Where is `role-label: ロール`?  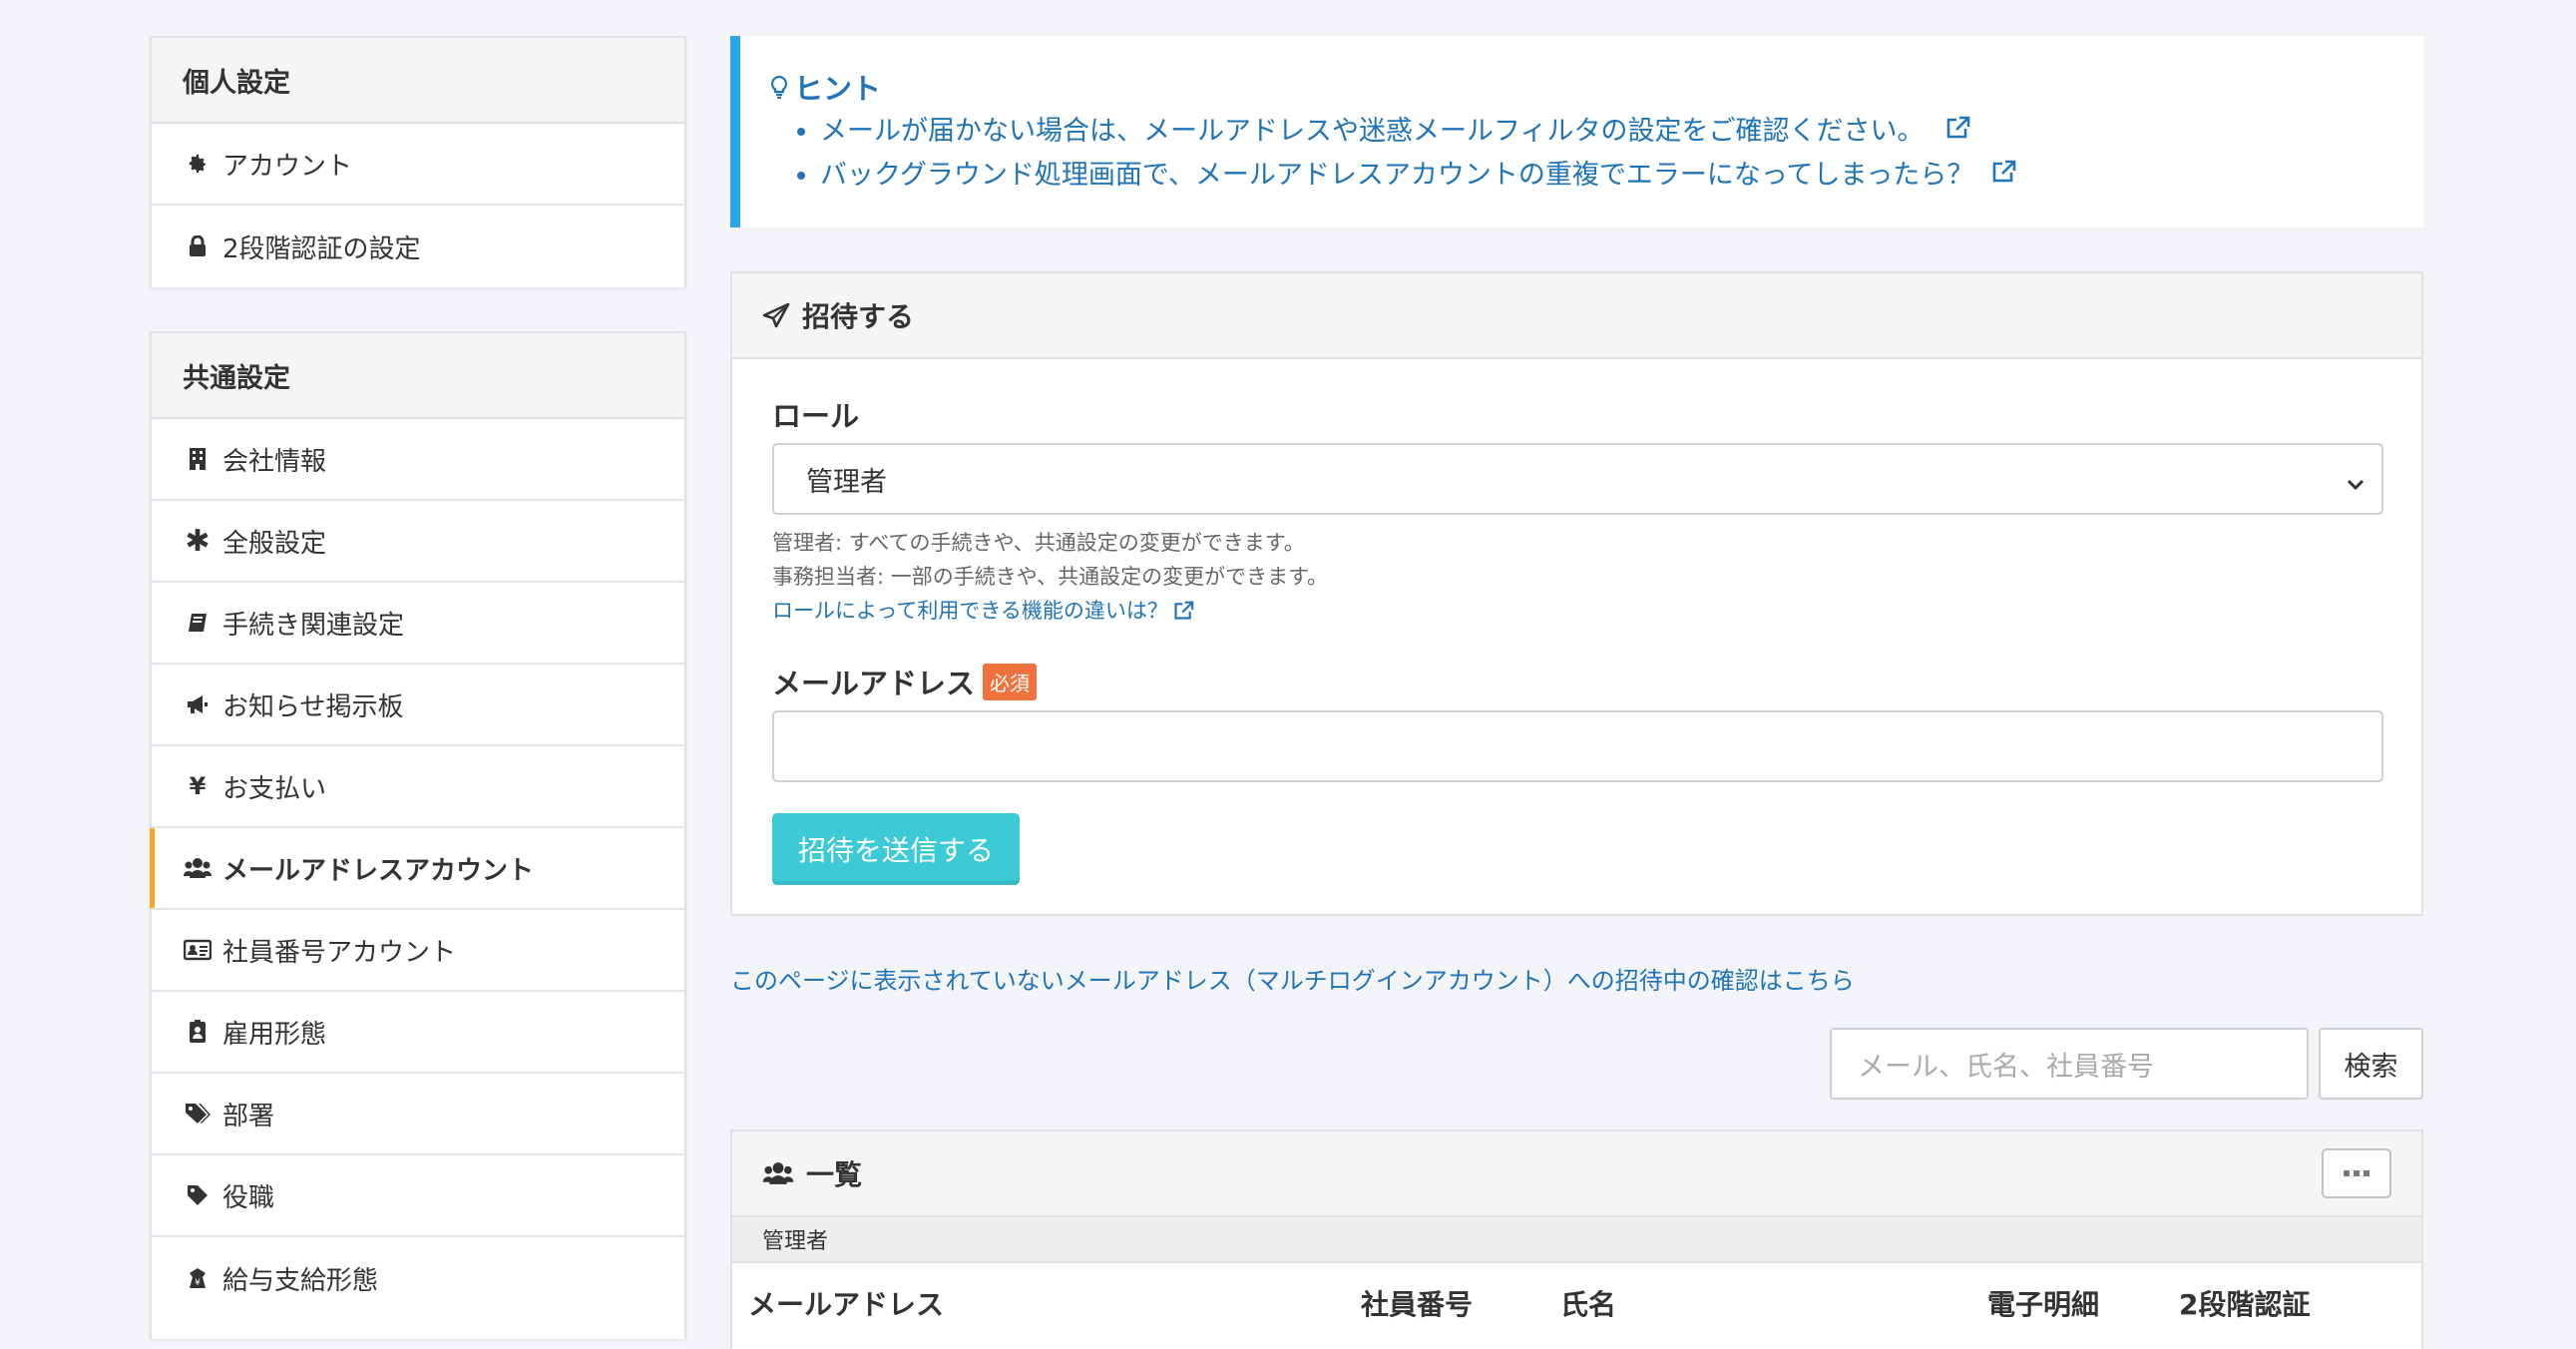
role-label: ロール is located at coordinates (816, 416).